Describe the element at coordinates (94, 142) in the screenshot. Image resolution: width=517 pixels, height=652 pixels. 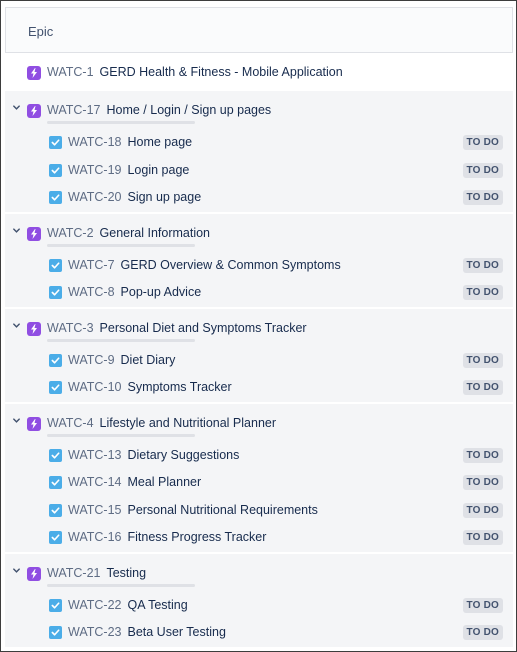
I see `story-key: WATC-18` at that location.